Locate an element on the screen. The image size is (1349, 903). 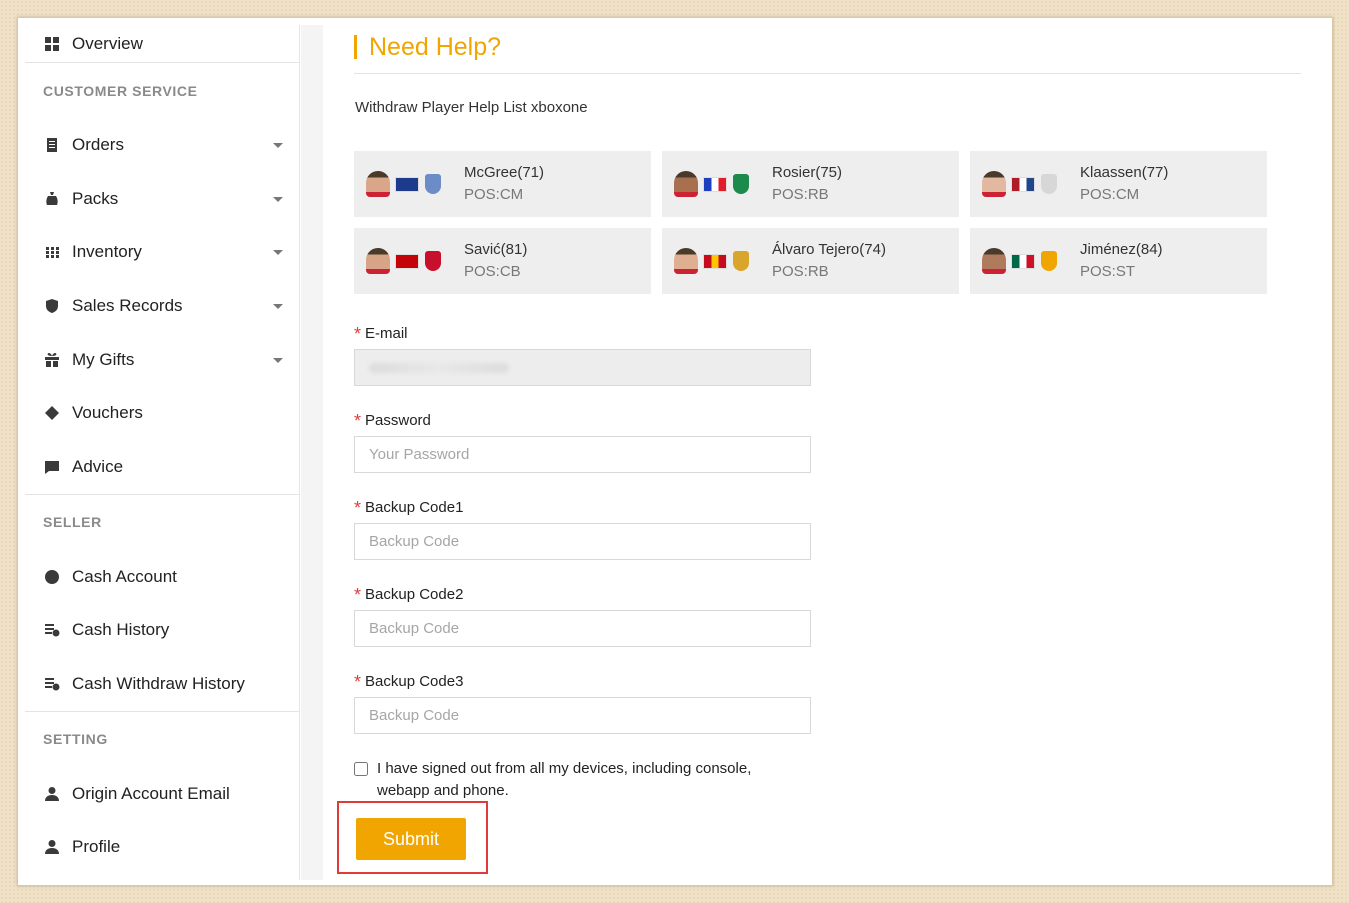
backup-code3-label-text: Backup Code3 is located at coordinates (414, 681).